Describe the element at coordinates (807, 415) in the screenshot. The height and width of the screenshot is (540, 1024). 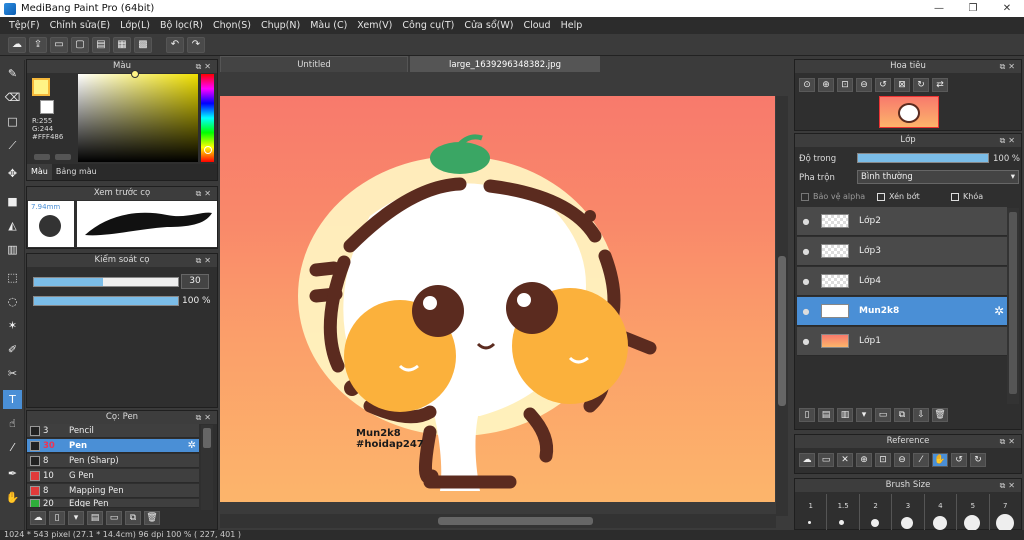
I see `new-layer-icon: ▯` at that location.